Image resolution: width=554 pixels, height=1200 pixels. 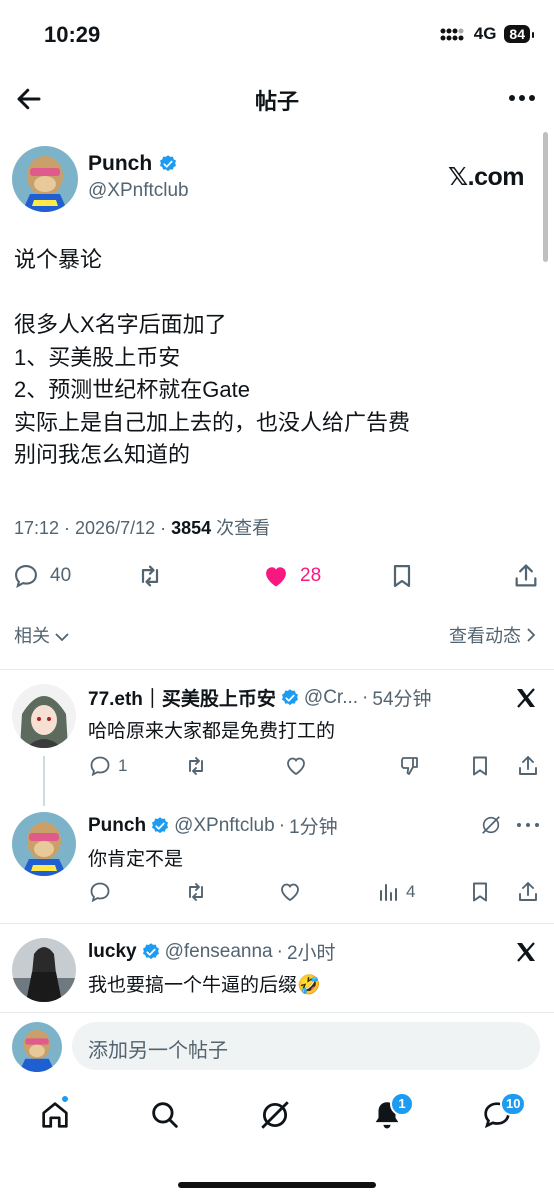 I want to click on top-bar: 帖子, so click(x=277, y=98).